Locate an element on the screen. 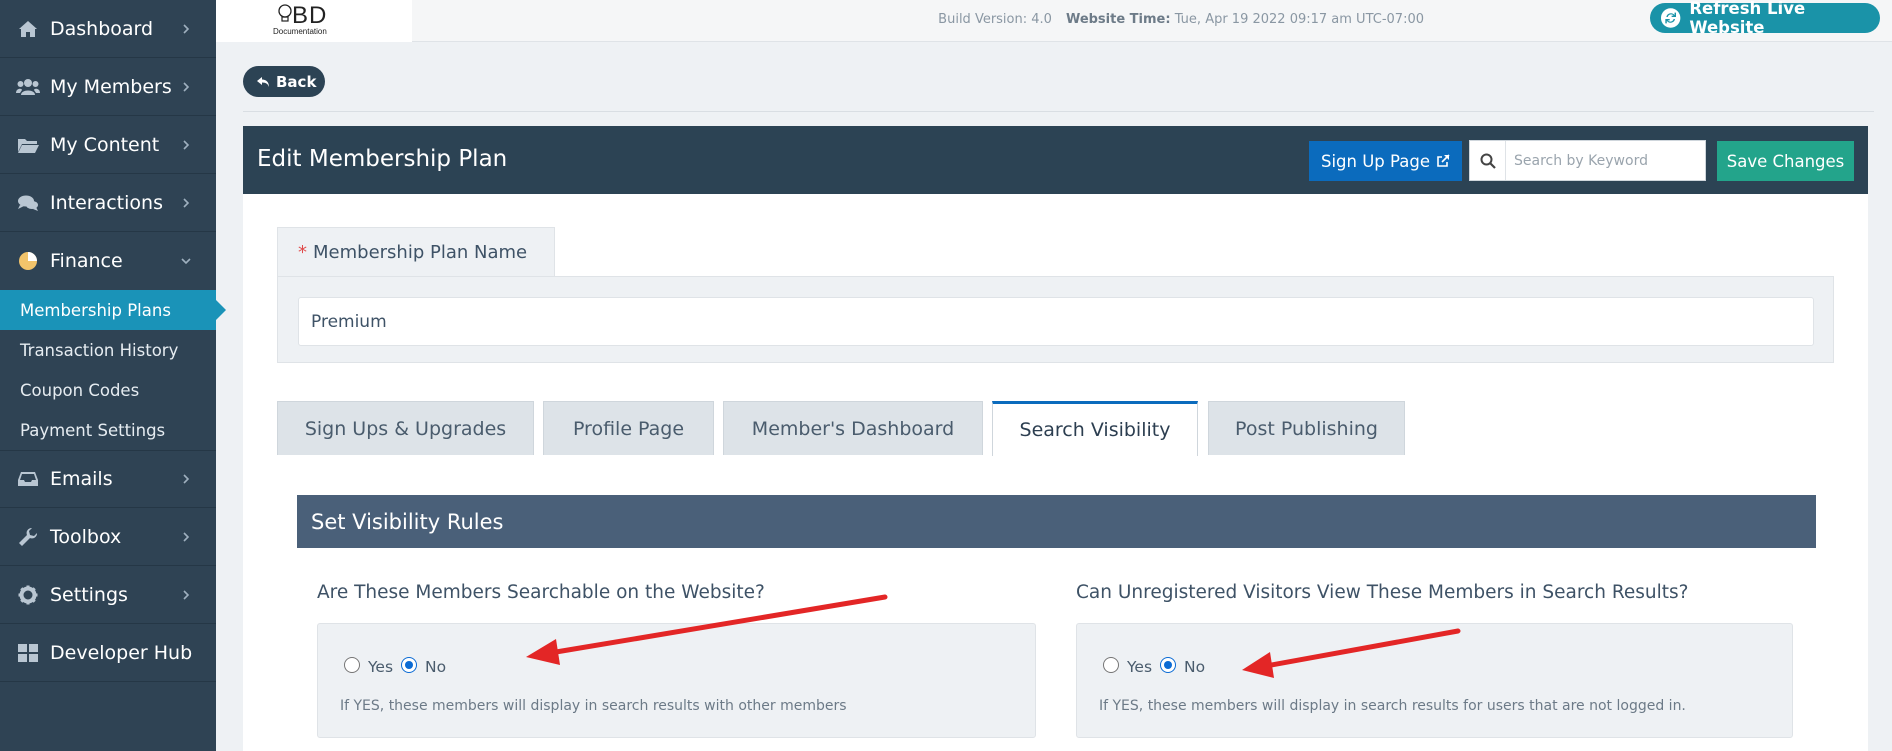 The image size is (1892, 751). search-input is located at coordinates (1605, 160).